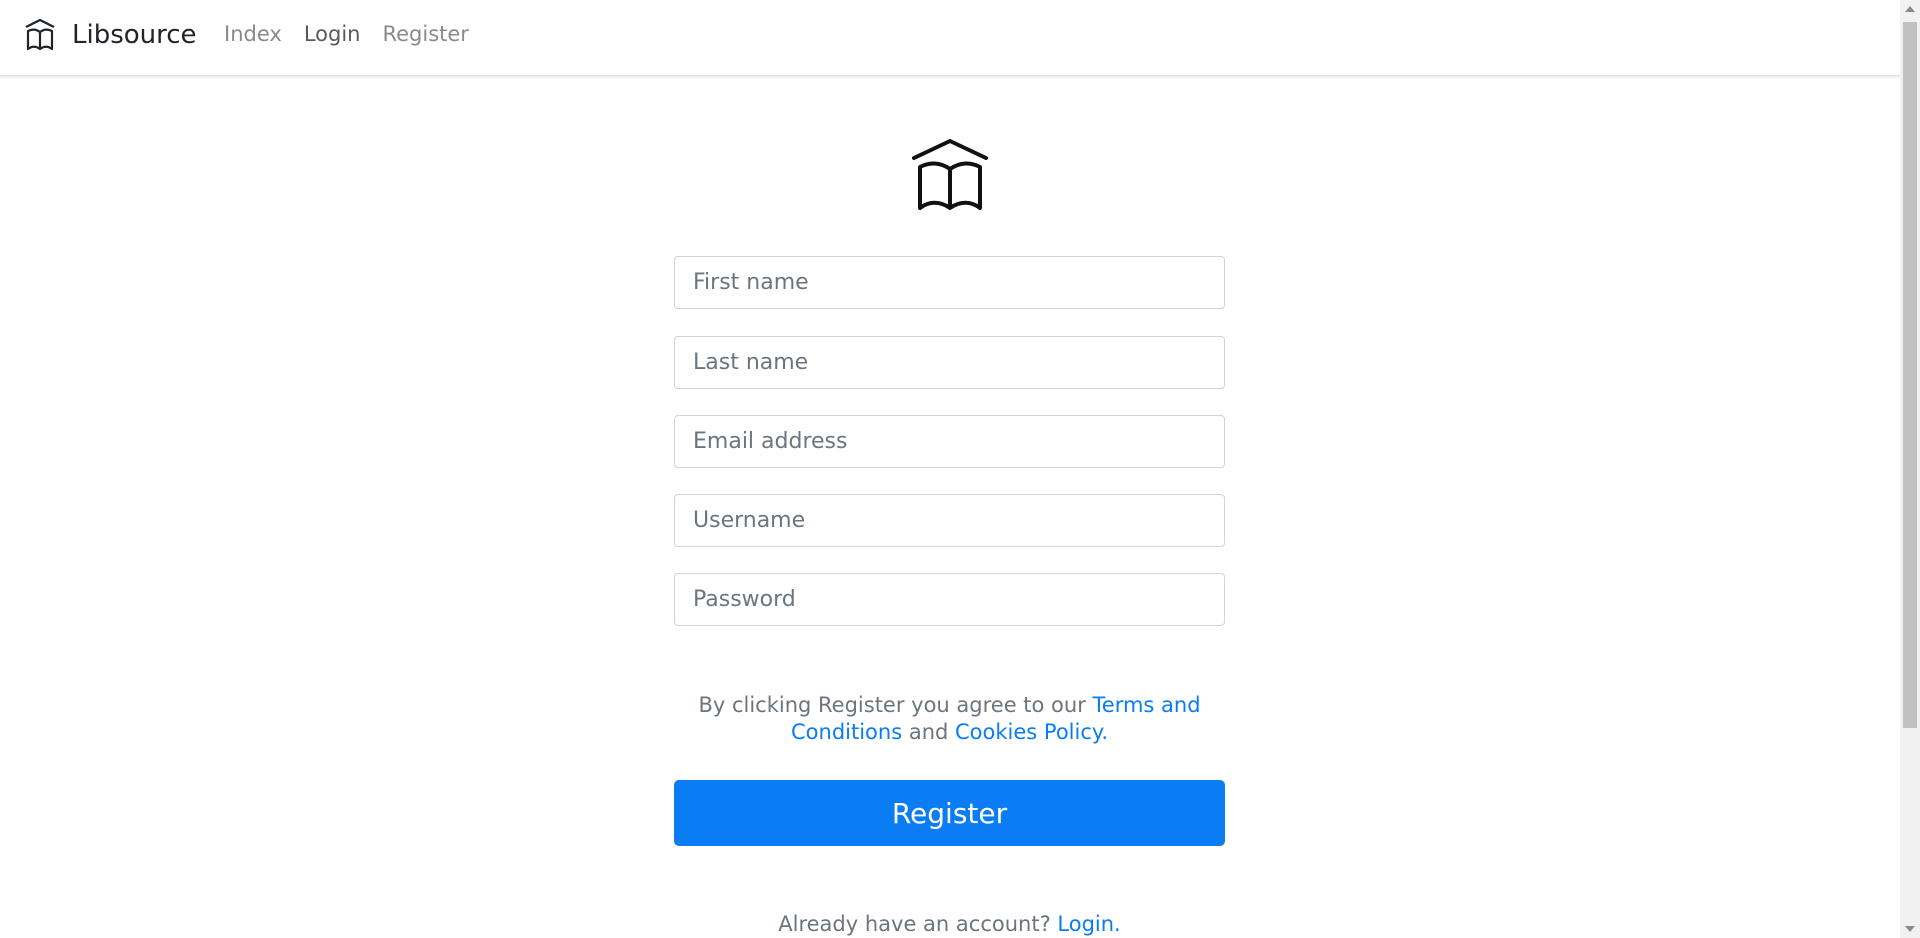 The height and width of the screenshot is (938, 1920). I want to click on page-scrollbar, so click(1910, 469).